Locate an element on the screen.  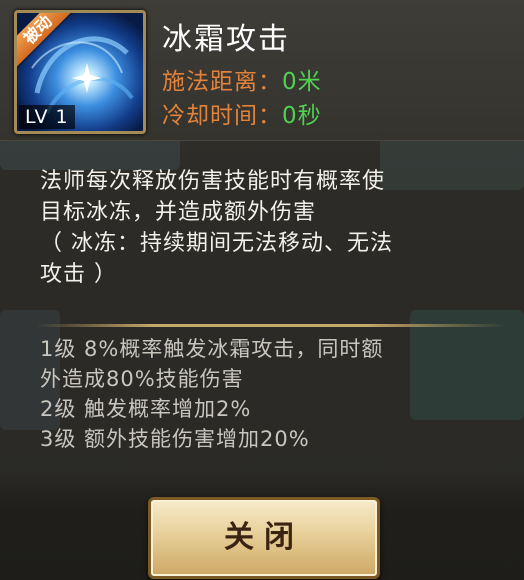
cast-range-row: 施法距离：0米 is located at coordinates (242, 79).